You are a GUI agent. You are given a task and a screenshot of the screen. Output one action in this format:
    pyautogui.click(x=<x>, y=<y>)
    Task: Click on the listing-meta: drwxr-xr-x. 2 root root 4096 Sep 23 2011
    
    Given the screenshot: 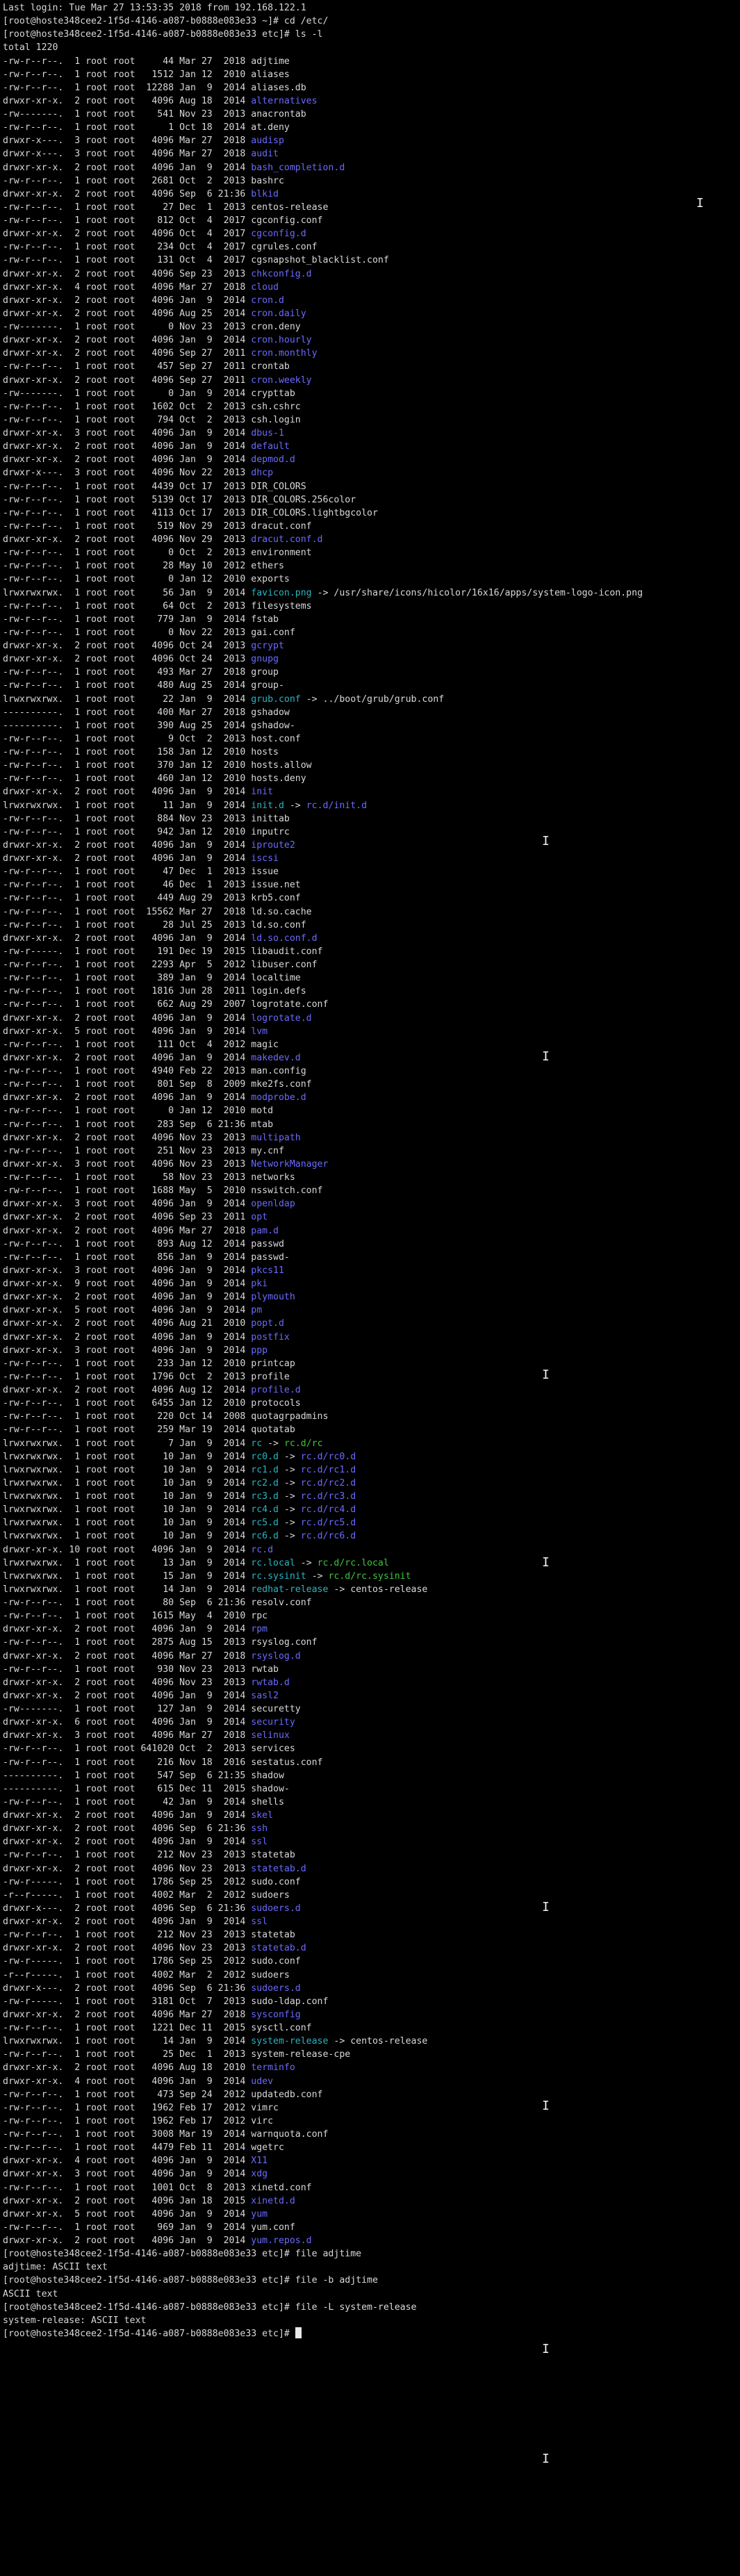 What is the action you would take?
    pyautogui.click(x=128, y=1217)
    